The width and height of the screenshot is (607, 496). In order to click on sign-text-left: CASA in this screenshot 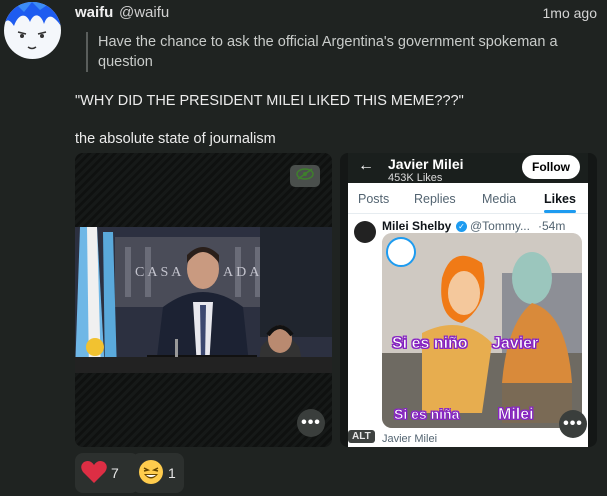, I will do `click(160, 272)`.